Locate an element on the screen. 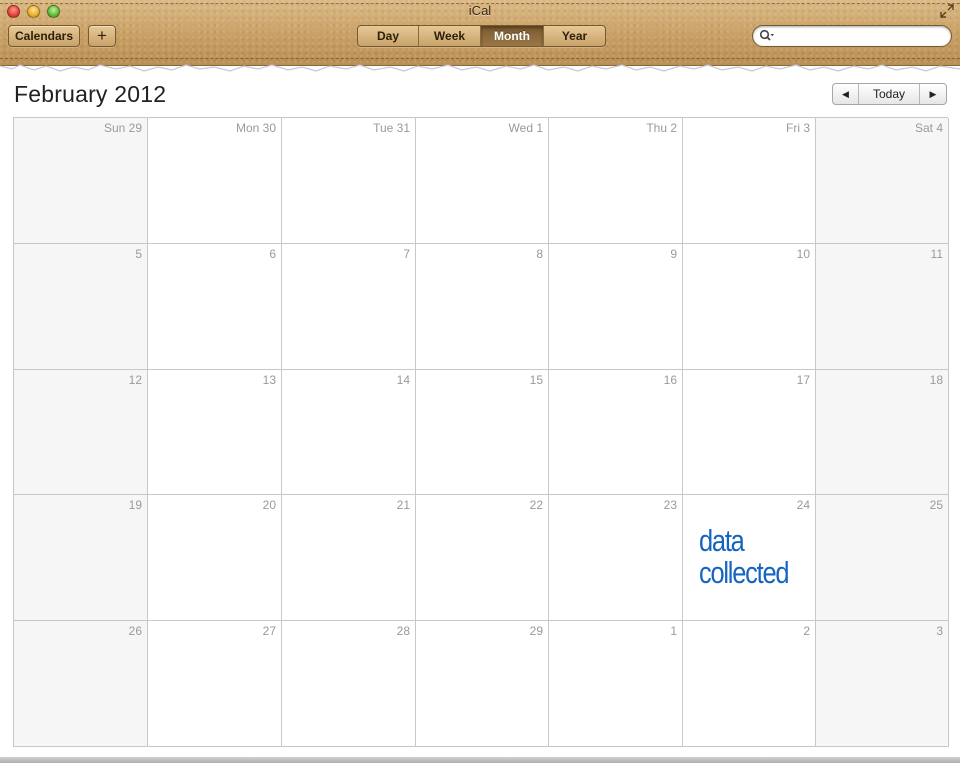 This screenshot has width=960, height=763. day-number: 17 is located at coordinates (803, 380).